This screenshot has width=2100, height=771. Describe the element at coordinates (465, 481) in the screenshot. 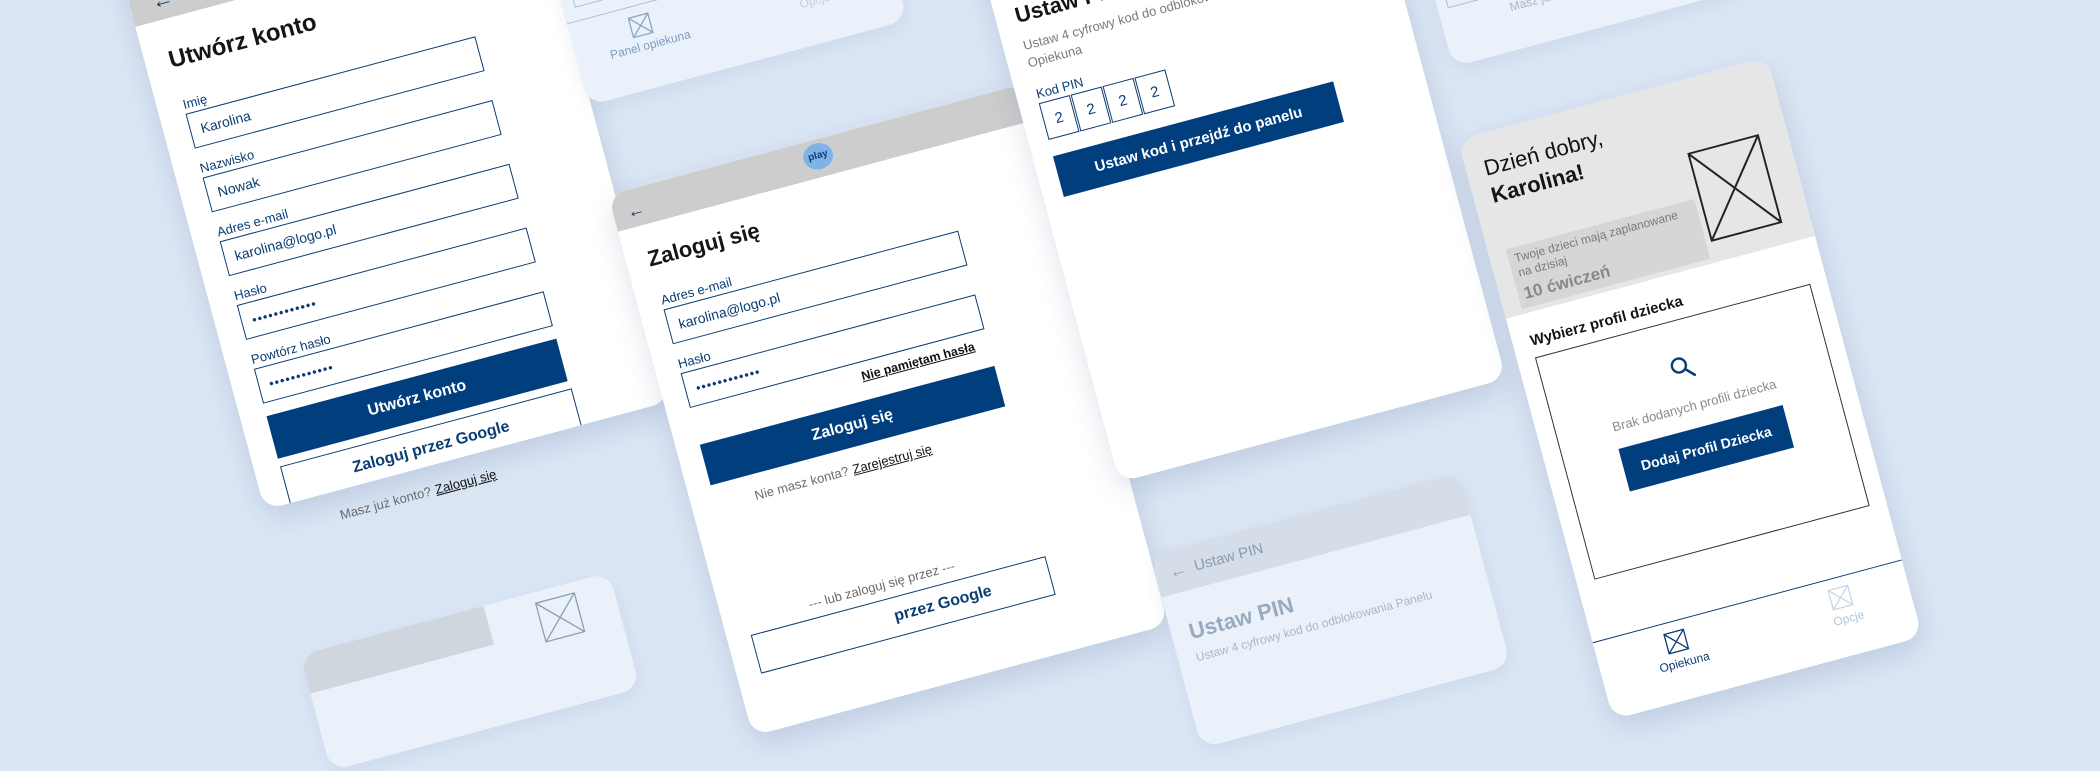

I see `login-link: Zaloguj się` at that location.